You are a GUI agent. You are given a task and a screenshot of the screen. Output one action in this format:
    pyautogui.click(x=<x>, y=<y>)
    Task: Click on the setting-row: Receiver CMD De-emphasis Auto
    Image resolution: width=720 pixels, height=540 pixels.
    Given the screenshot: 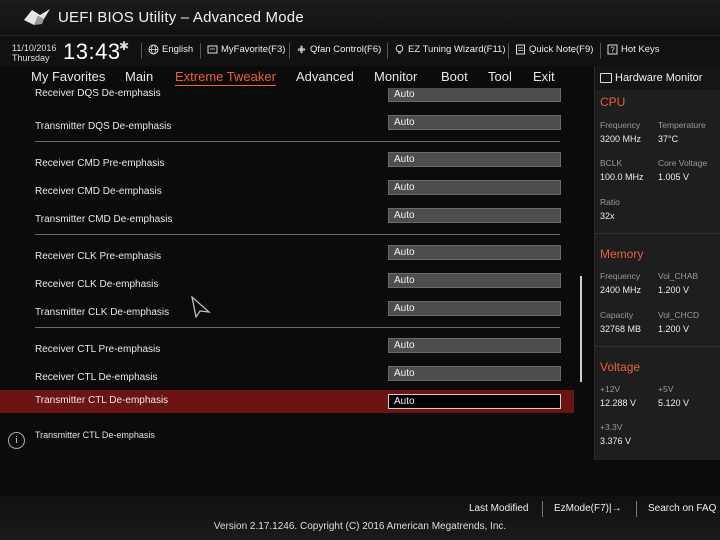 What is the action you would take?
    pyautogui.click(x=297, y=194)
    